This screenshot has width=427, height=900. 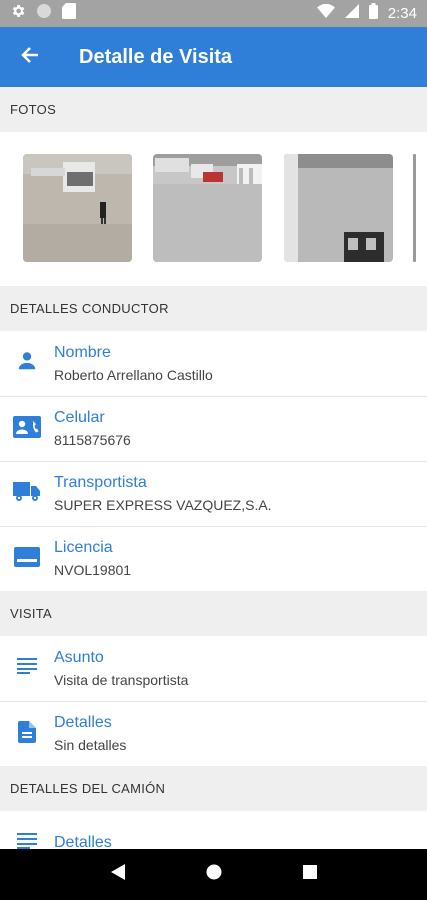 What do you see at coordinates (93, 570) in the screenshot?
I see `driver-license-value: NVOL19801` at bounding box center [93, 570].